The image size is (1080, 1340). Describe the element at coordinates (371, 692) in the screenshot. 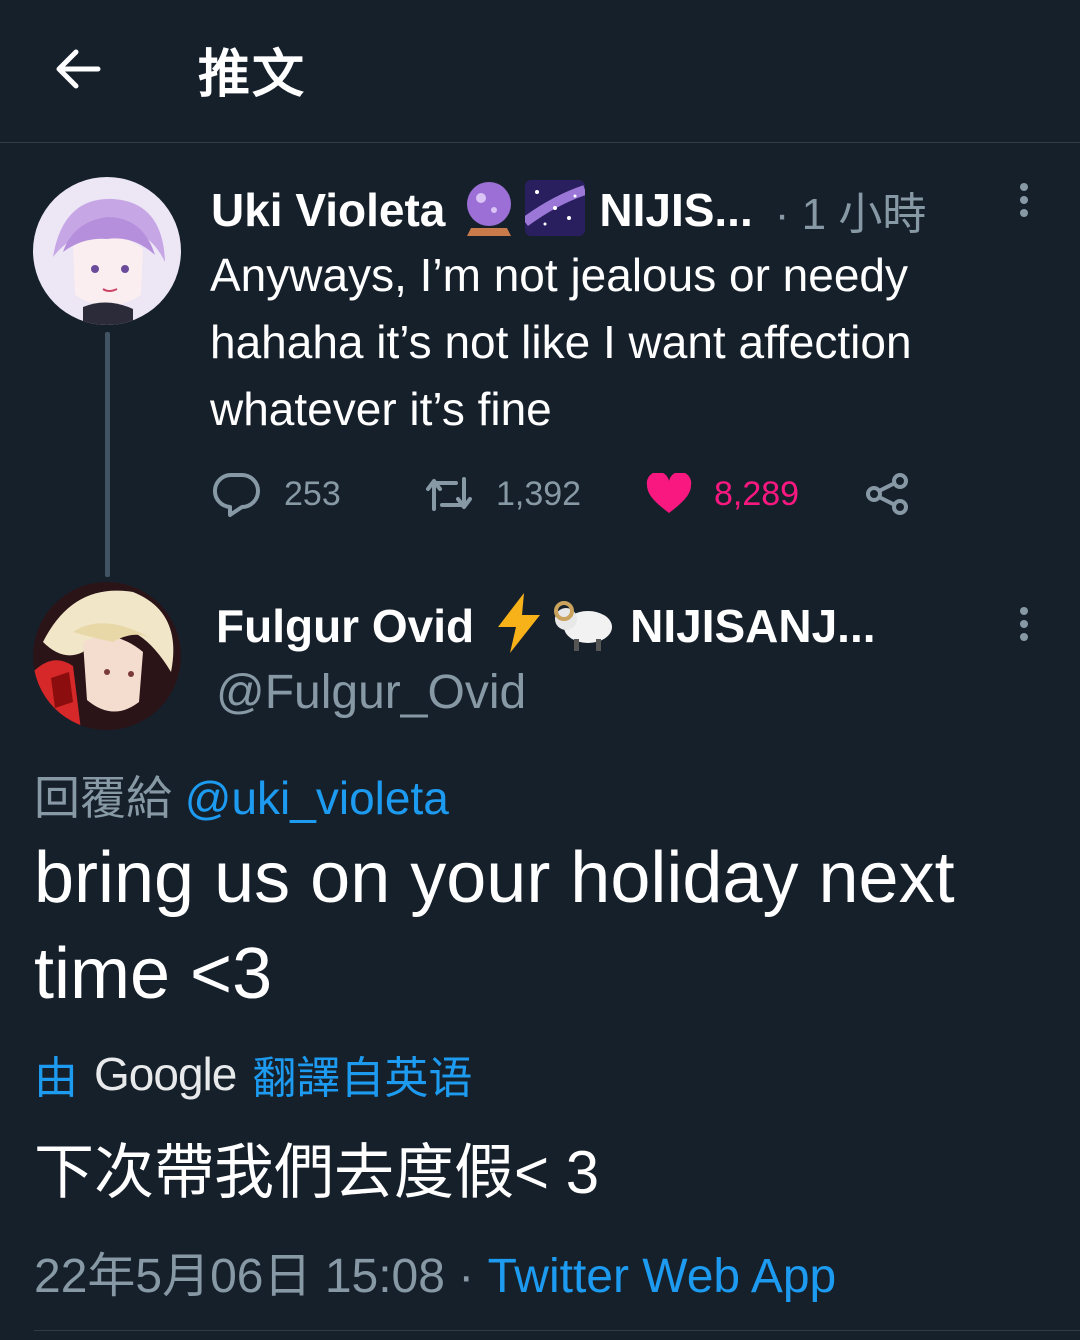

I see `reply-handle: @Fulgur_Ovid` at that location.